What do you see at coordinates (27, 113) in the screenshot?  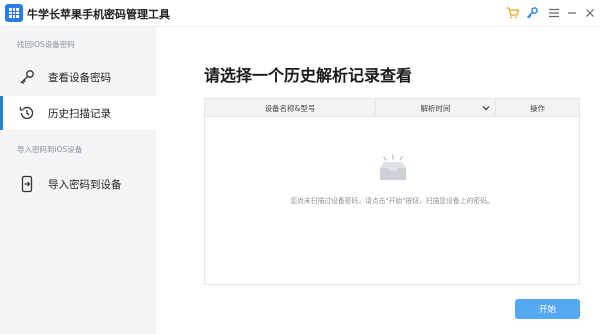 I see `history-icon` at bounding box center [27, 113].